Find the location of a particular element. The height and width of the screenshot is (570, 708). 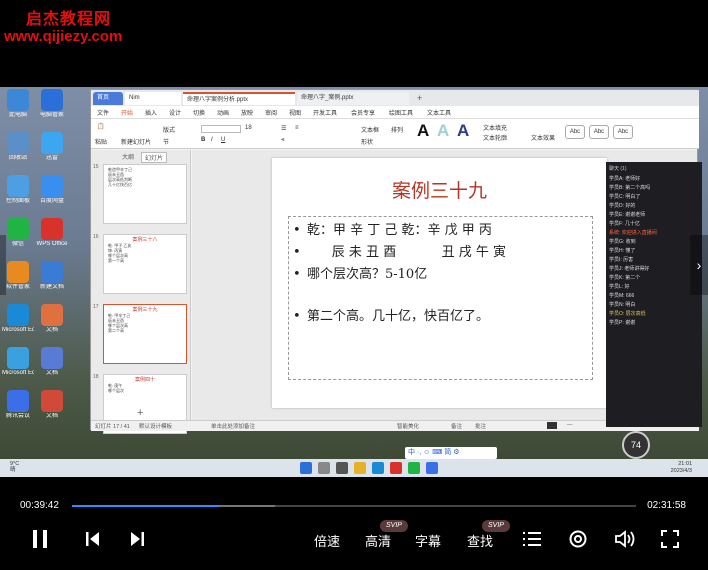

text-style-teal: A is located at coordinates (443, 131).